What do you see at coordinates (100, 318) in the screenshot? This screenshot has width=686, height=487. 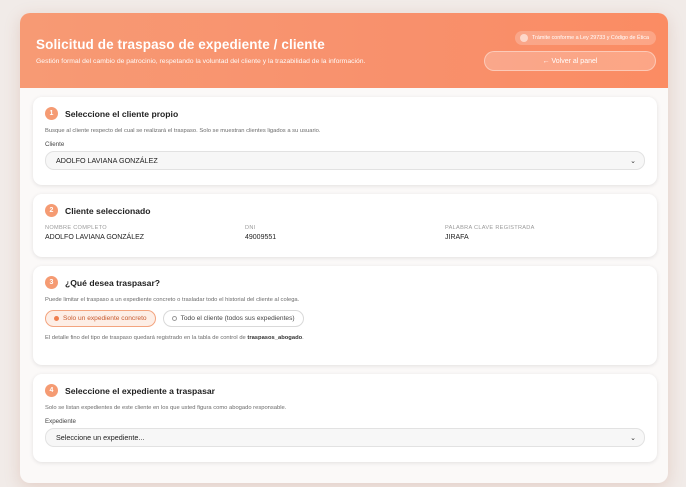 I see `option-single-file: Solo un expediente concreto` at bounding box center [100, 318].